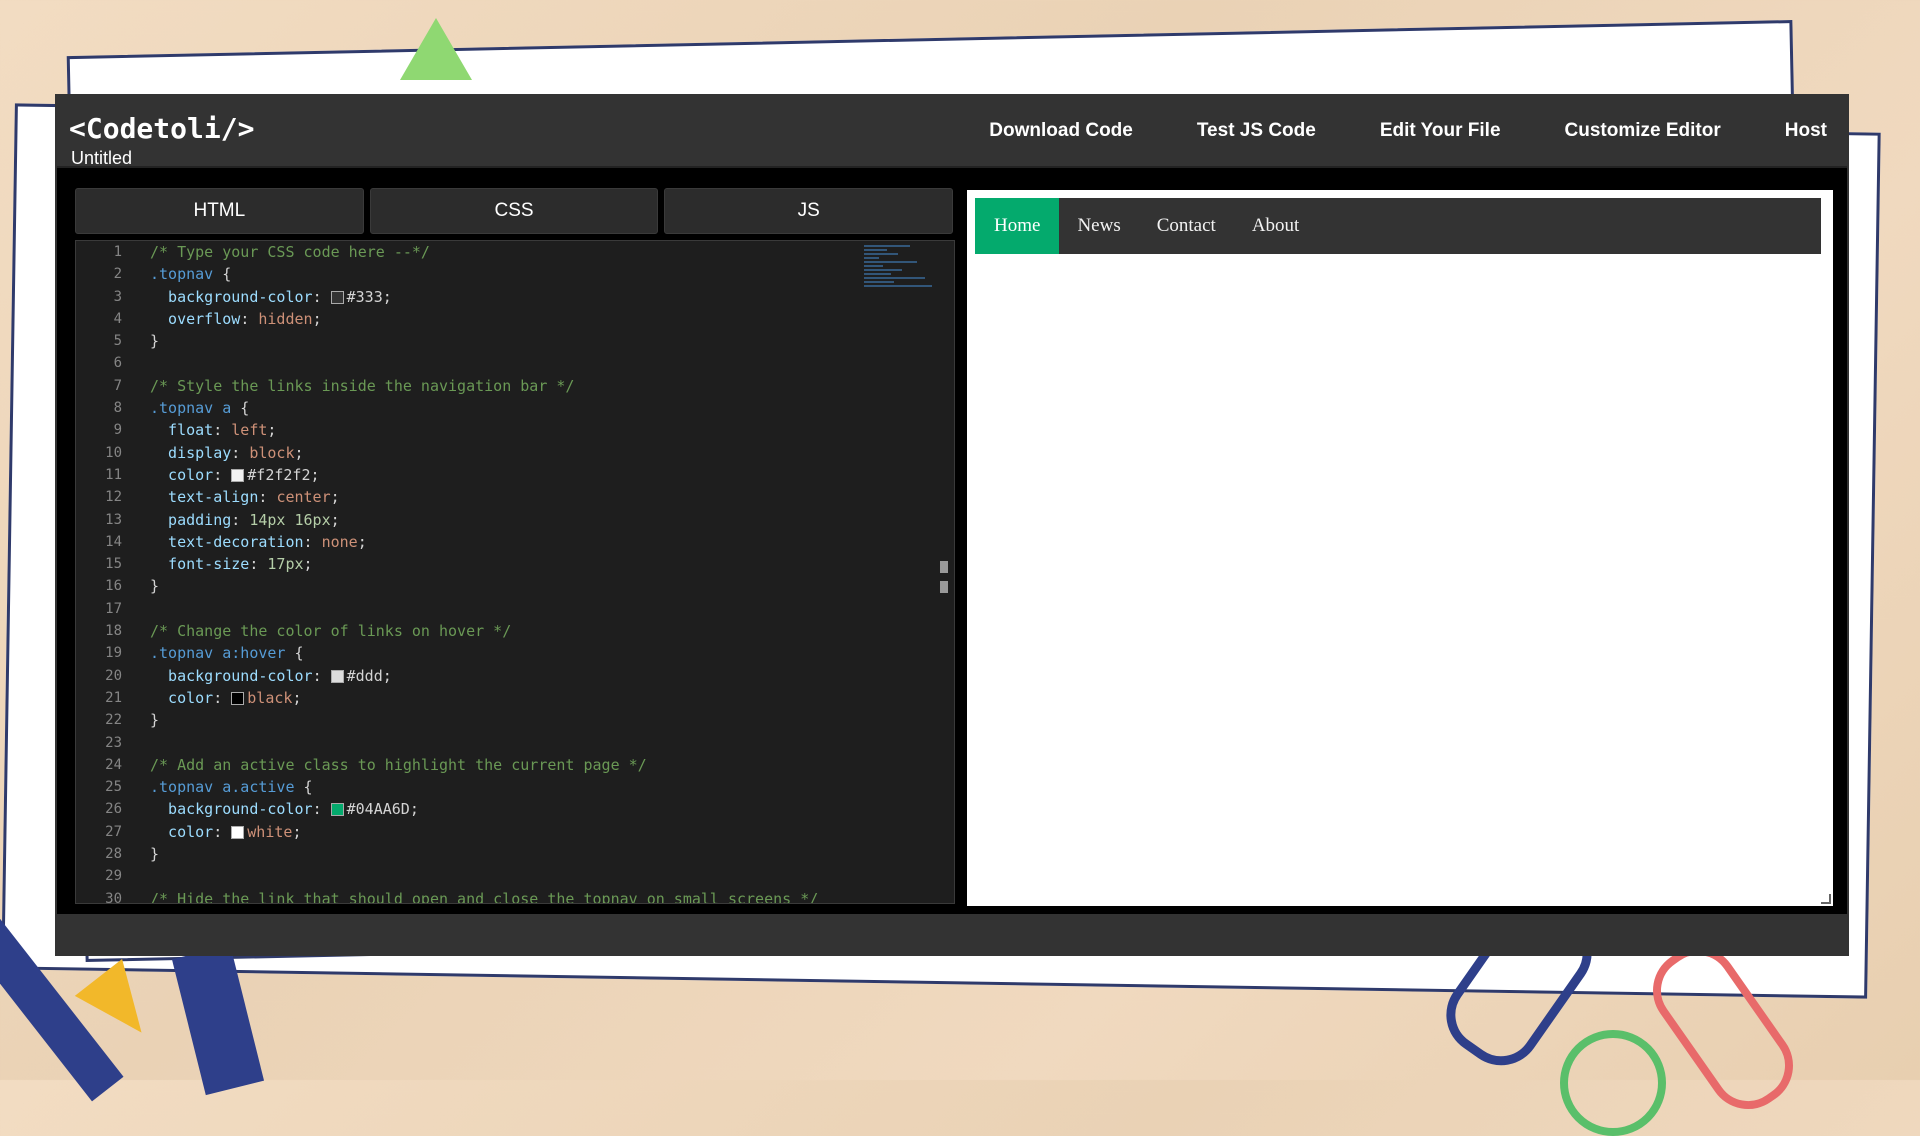 This screenshot has height=1136, width=1920. Describe the element at coordinates (952, 934) in the screenshot. I see `footer-bar` at that location.